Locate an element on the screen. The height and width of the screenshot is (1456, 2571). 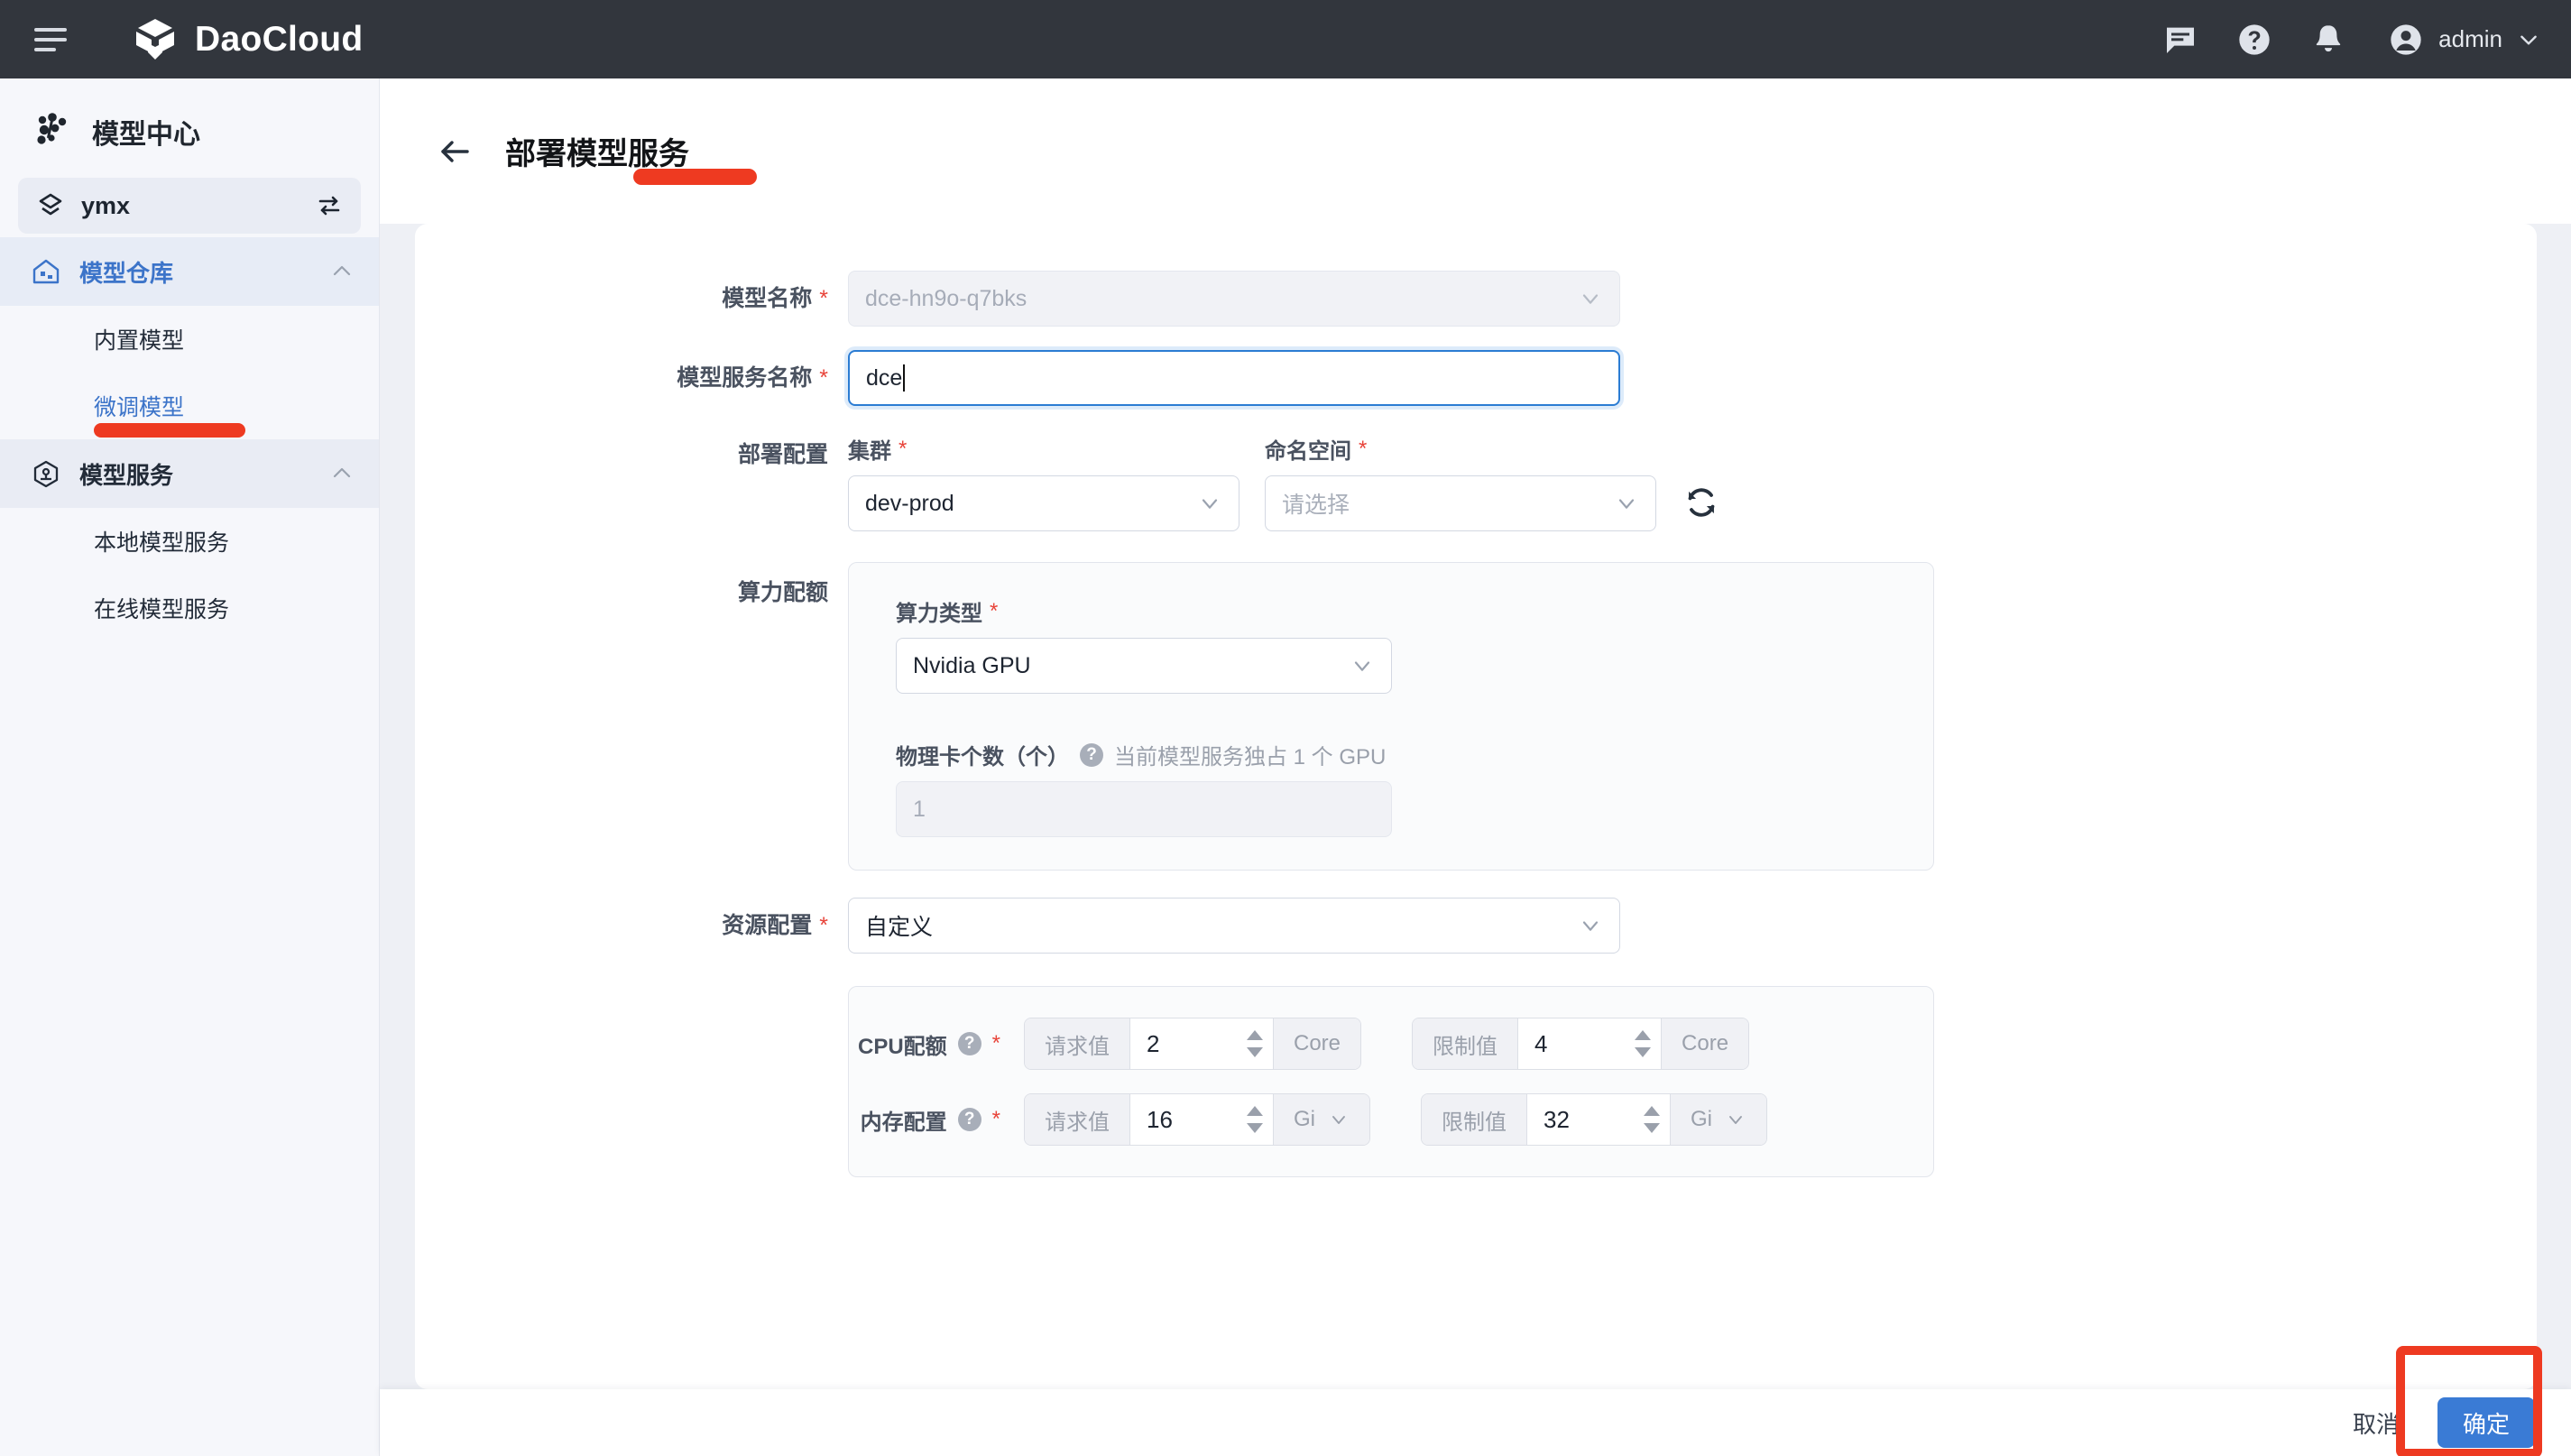
confirm-button: 确定 is located at coordinates (2486, 1422).